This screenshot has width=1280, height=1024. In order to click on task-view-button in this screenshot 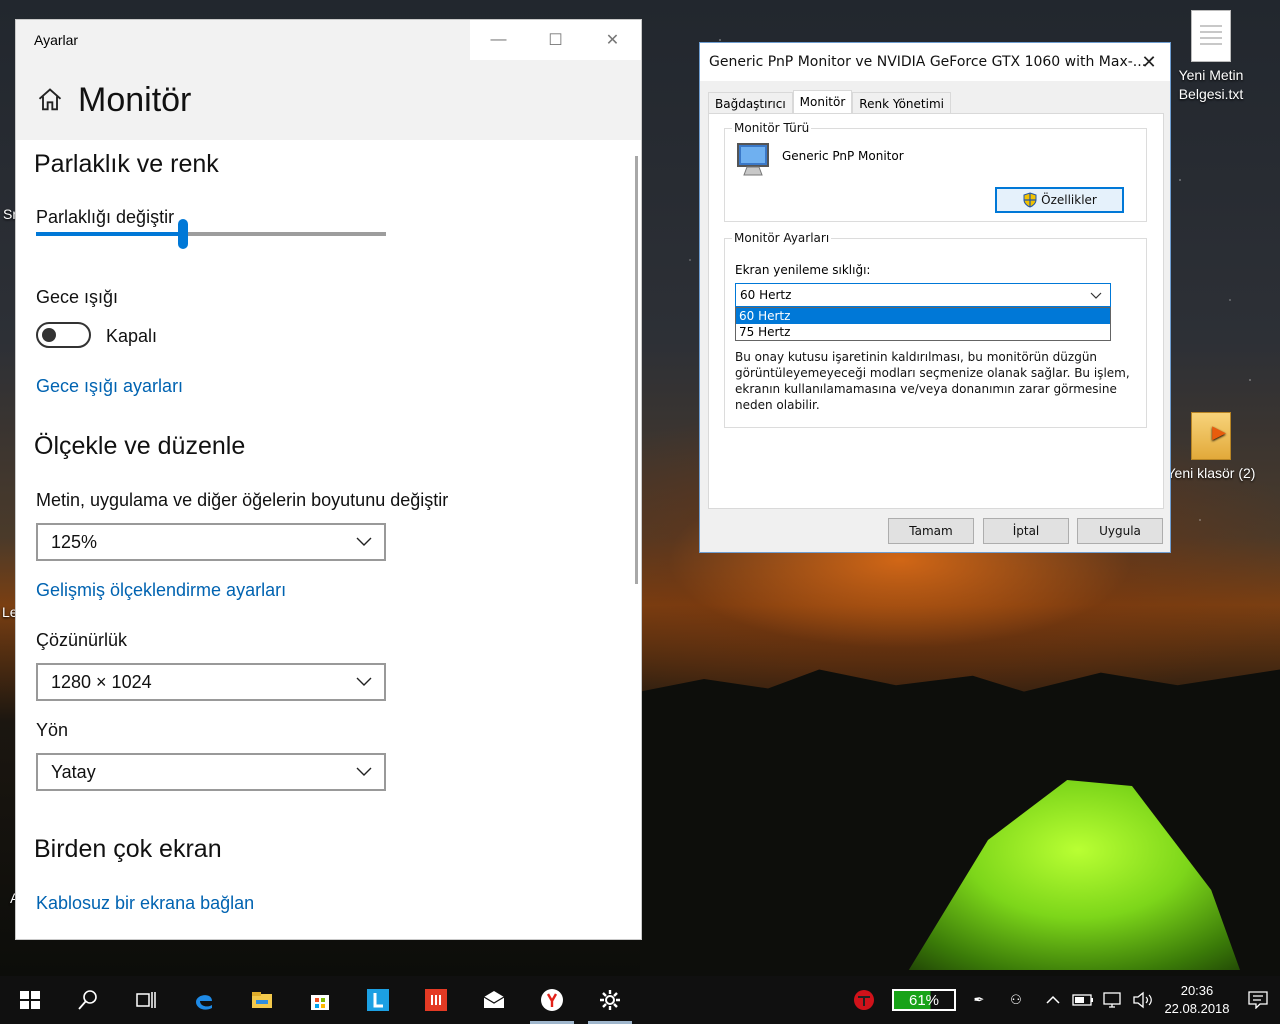, I will do `click(146, 1000)`.